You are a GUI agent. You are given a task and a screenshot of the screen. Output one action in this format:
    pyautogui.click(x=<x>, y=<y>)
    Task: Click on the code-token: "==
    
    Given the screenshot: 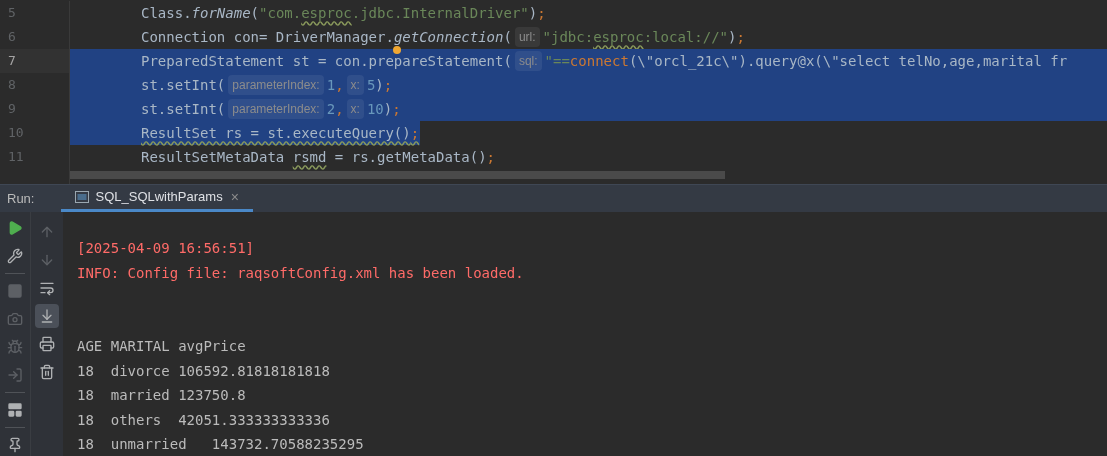 What is the action you would take?
    pyautogui.click(x=557, y=61)
    